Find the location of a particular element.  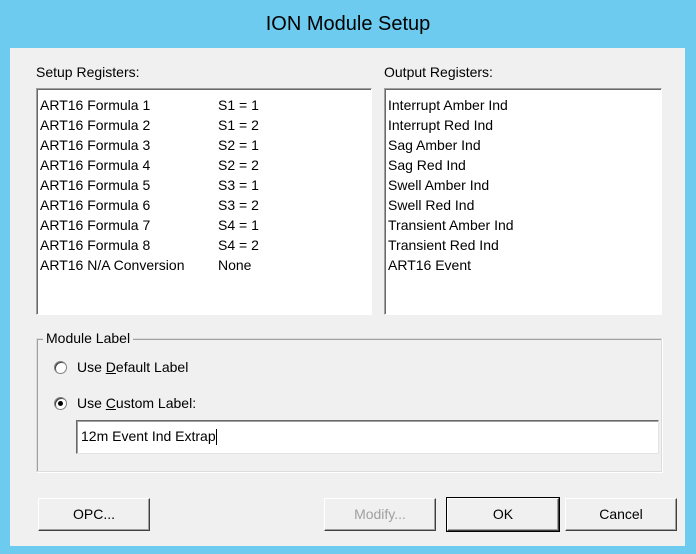

register-name: ART16 Formula 1 is located at coordinates (95, 105).